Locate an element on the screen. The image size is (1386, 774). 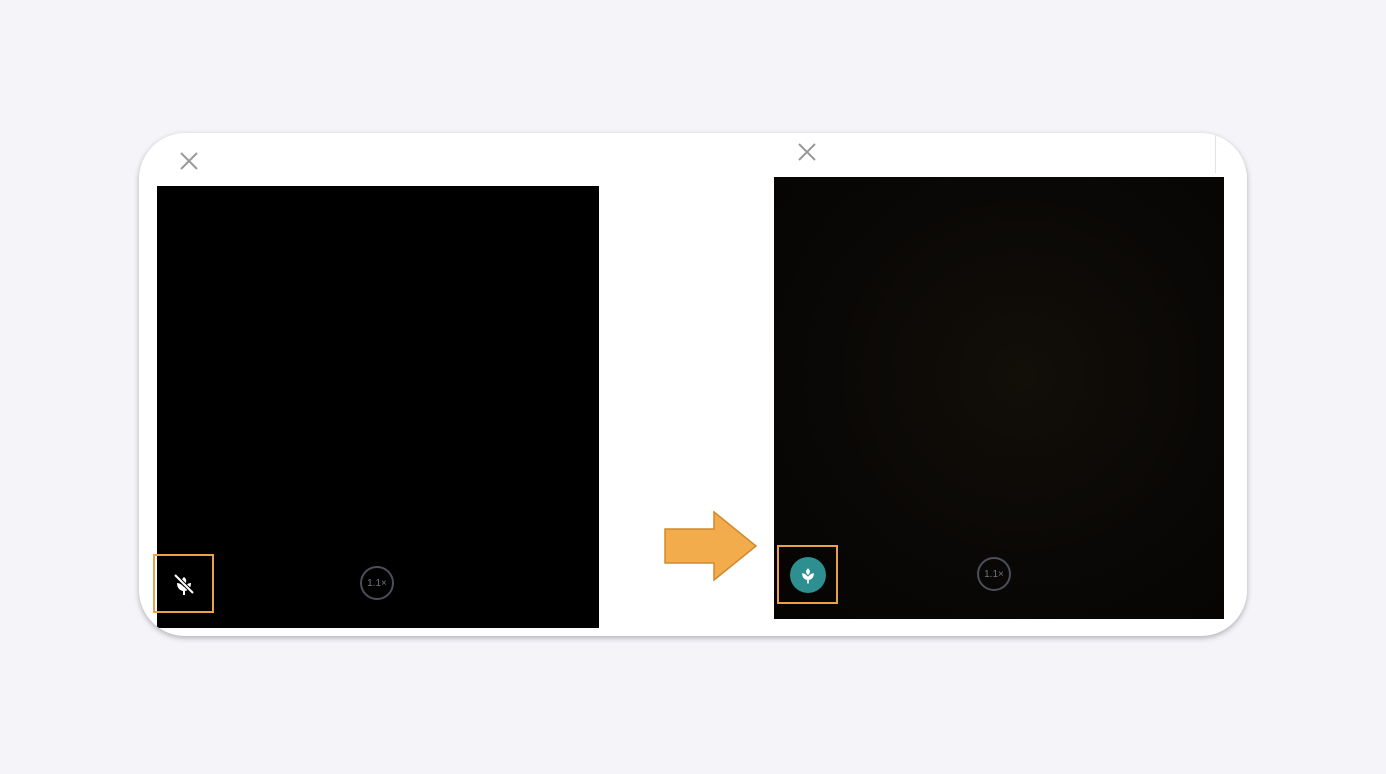
macro-on-icon is located at coordinates (807, 574).